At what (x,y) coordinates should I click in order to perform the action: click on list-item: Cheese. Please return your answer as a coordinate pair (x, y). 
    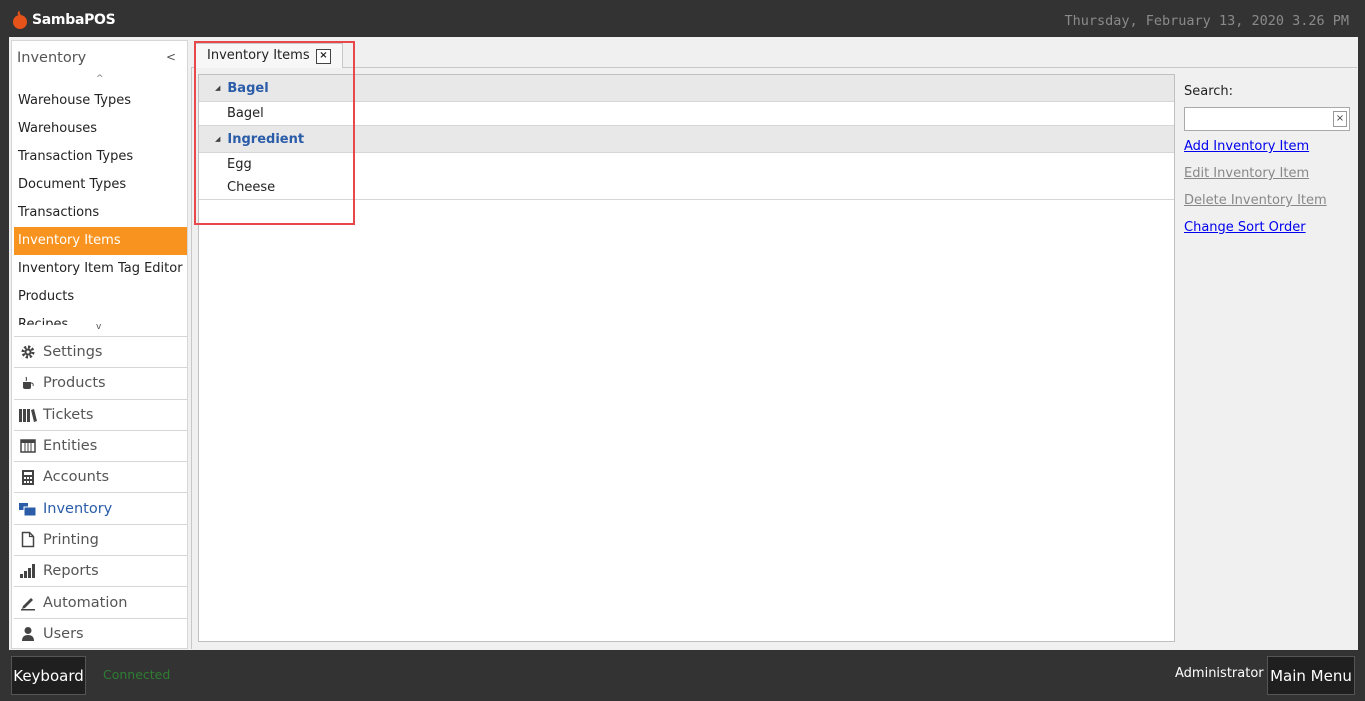
    Looking at the image, I should click on (686, 187).